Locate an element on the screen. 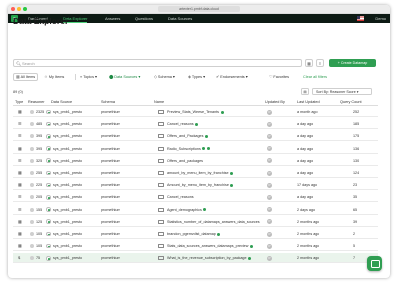  name-cell: Agent_demographics is located at coordinates (215, 210).